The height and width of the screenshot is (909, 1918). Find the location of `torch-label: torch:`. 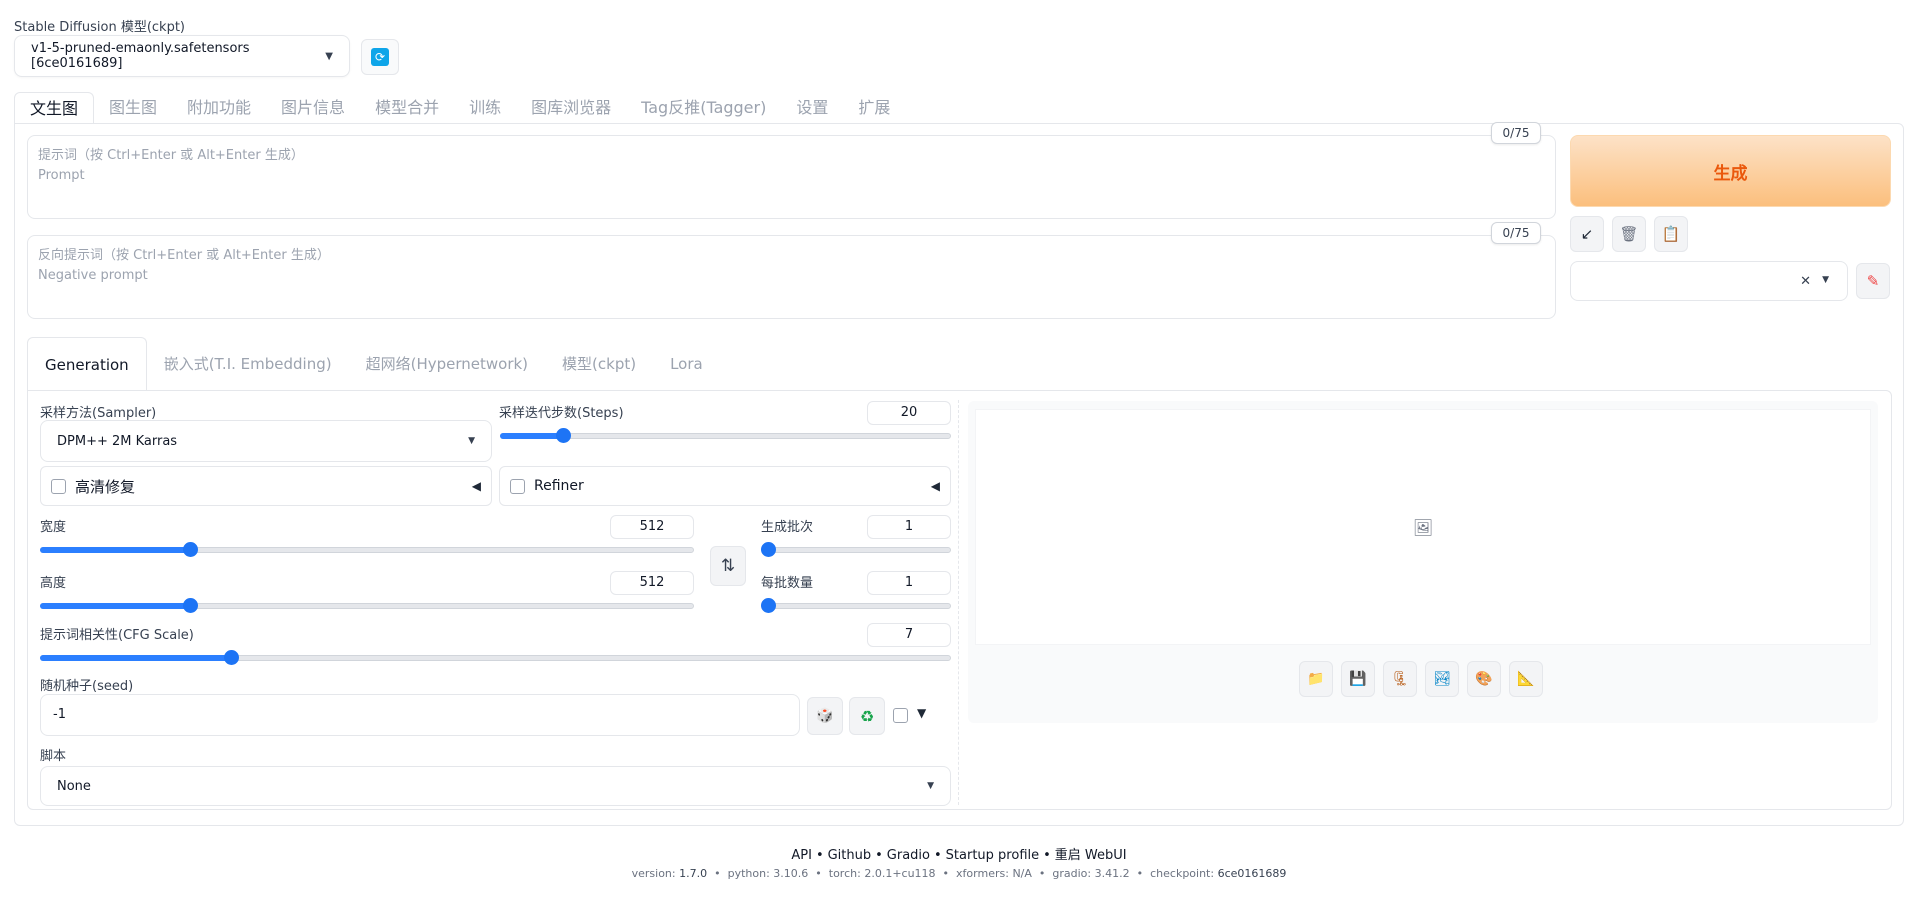

torch-label: torch: is located at coordinates (844, 873).